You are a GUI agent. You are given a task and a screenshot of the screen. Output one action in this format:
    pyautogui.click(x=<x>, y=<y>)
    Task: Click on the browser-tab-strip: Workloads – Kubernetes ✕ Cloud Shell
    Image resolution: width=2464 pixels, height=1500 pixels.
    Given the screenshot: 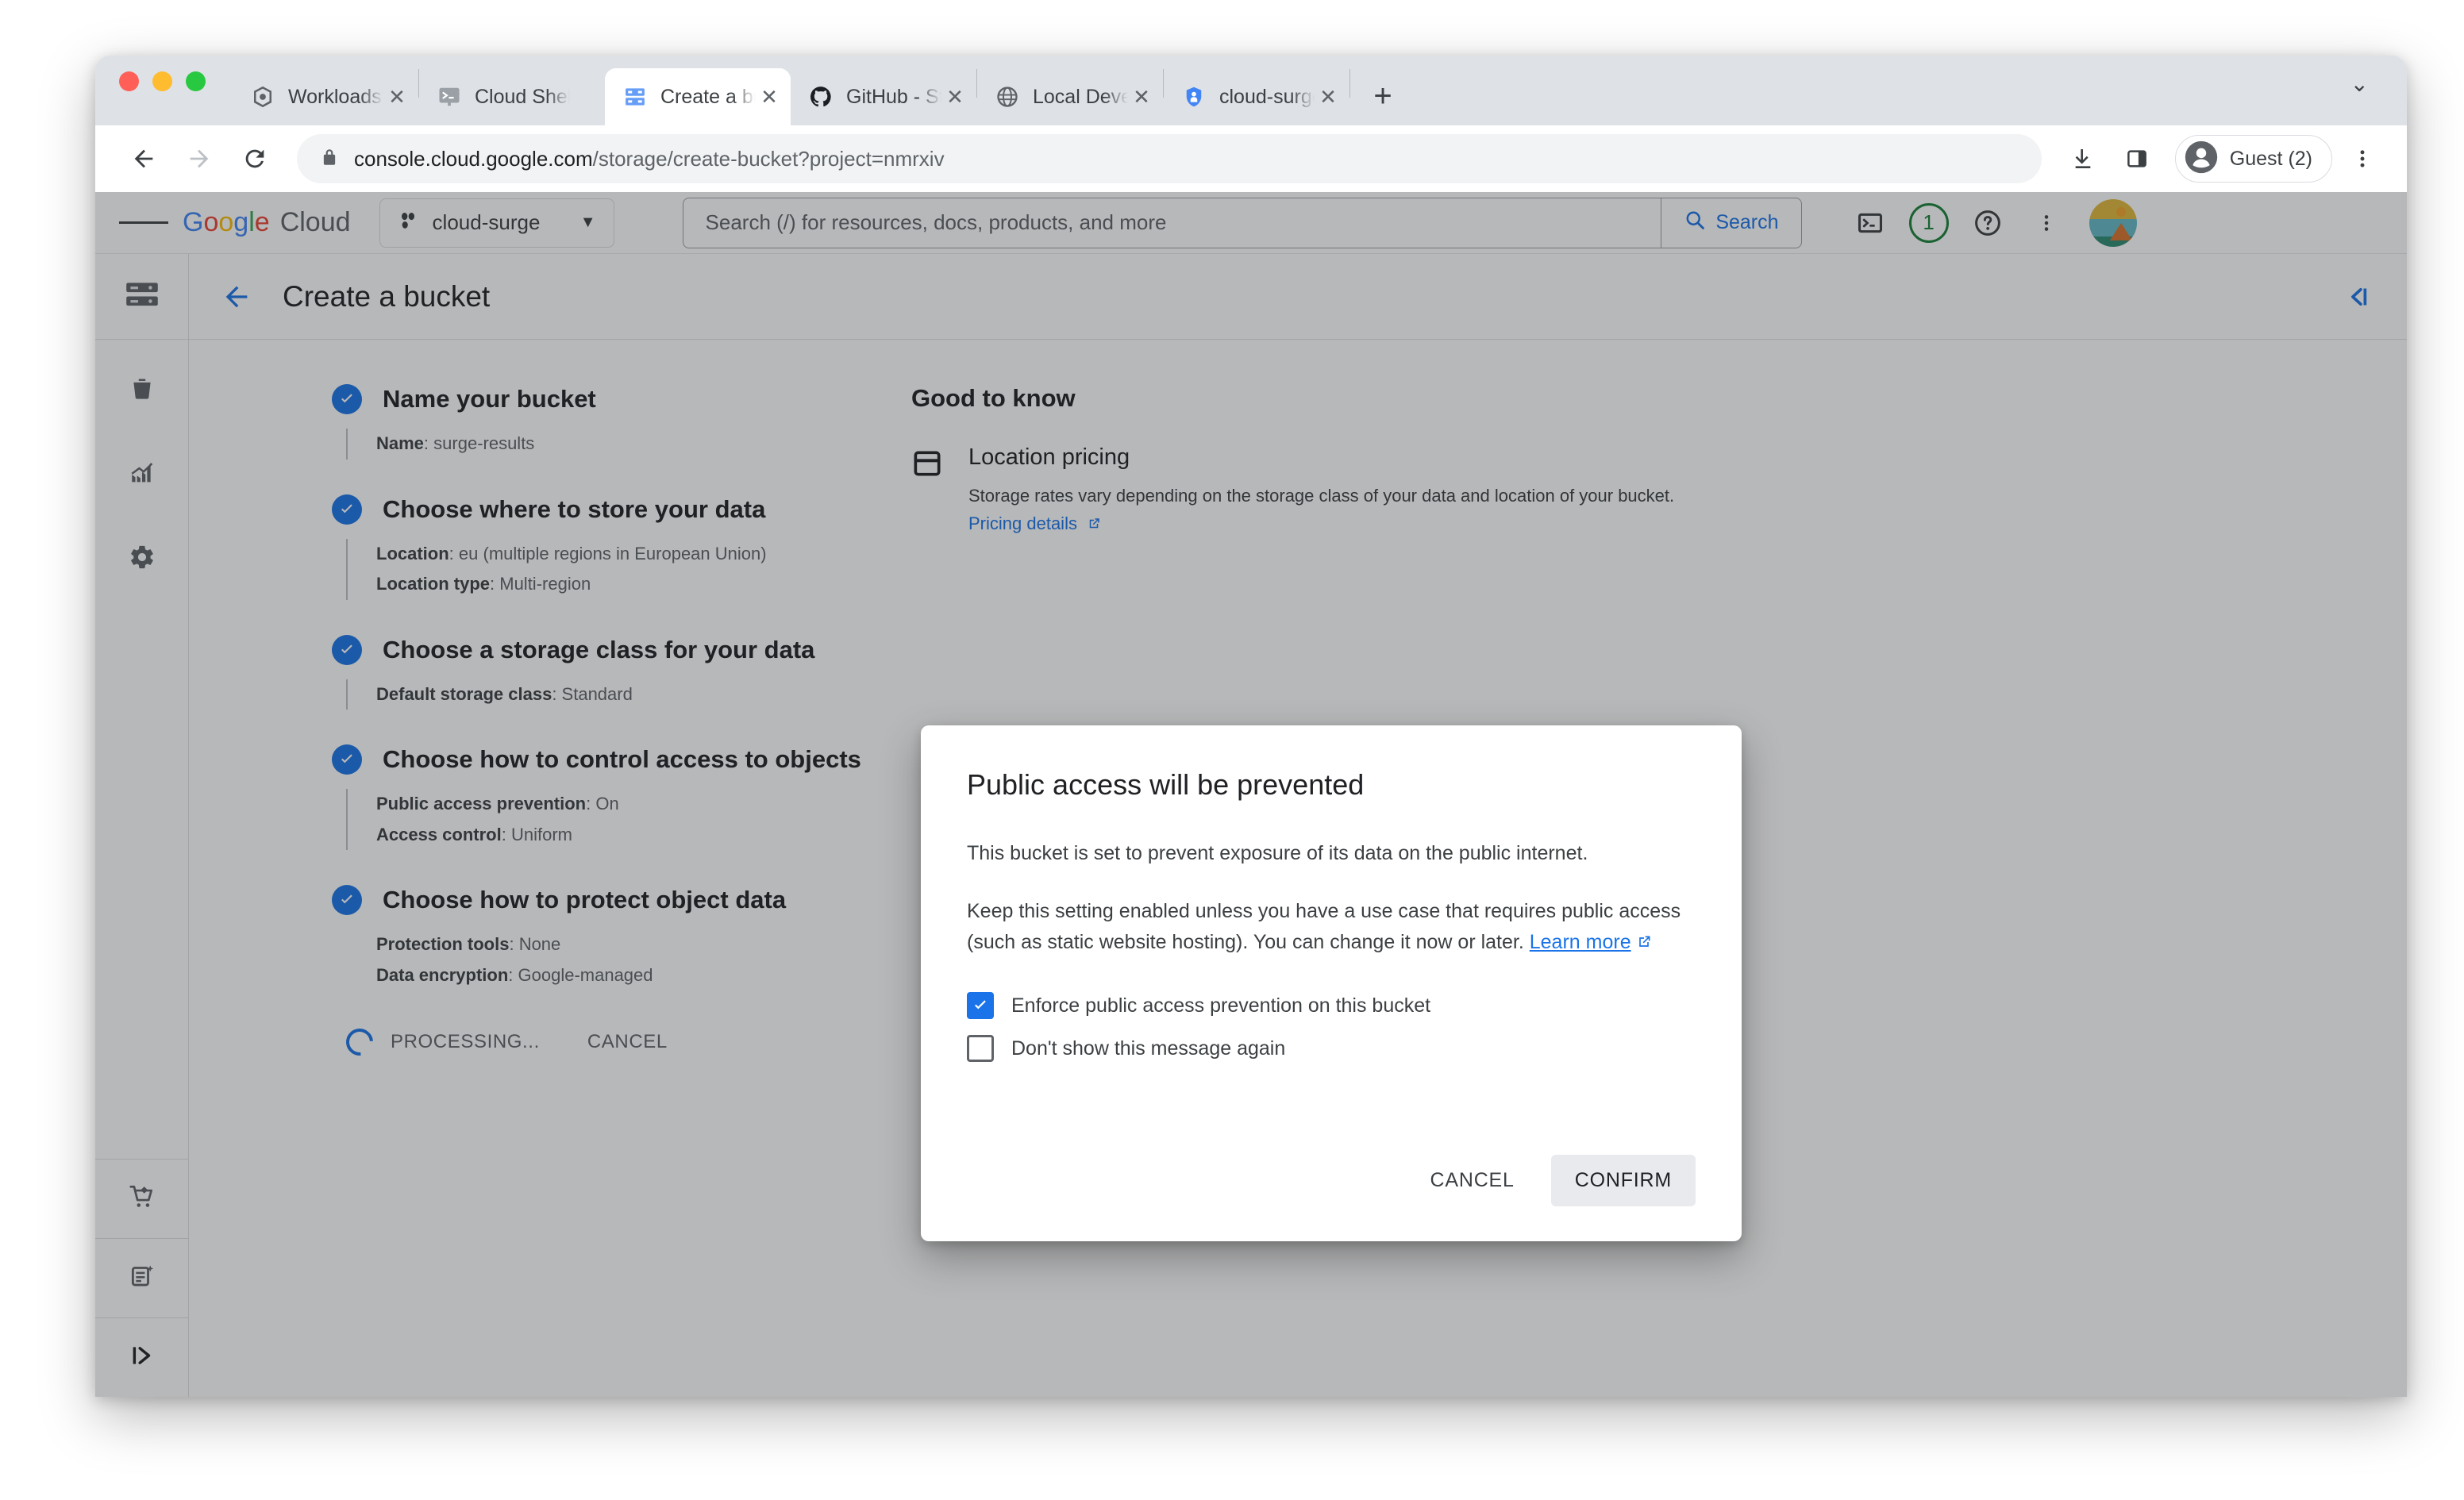 What is the action you would take?
    pyautogui.click(x=1251, y=90)
    